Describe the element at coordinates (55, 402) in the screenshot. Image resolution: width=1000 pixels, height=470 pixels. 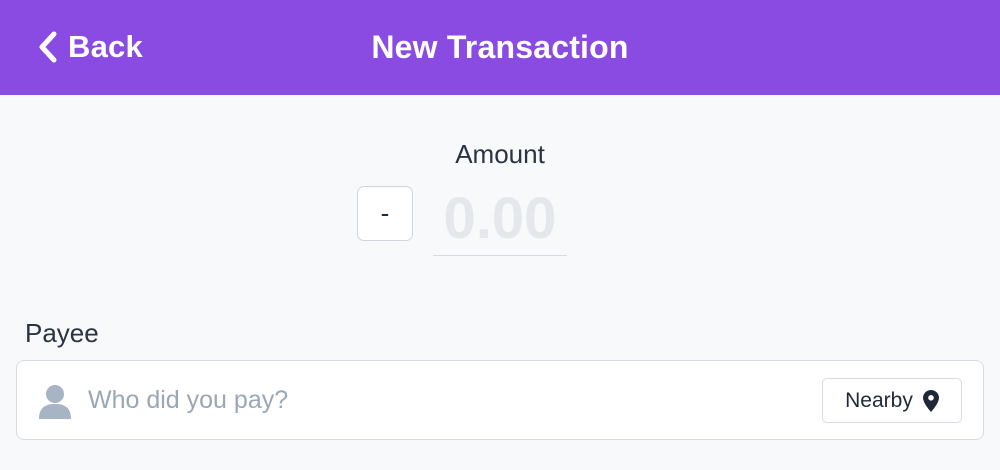
I see `person-icon` at that location.